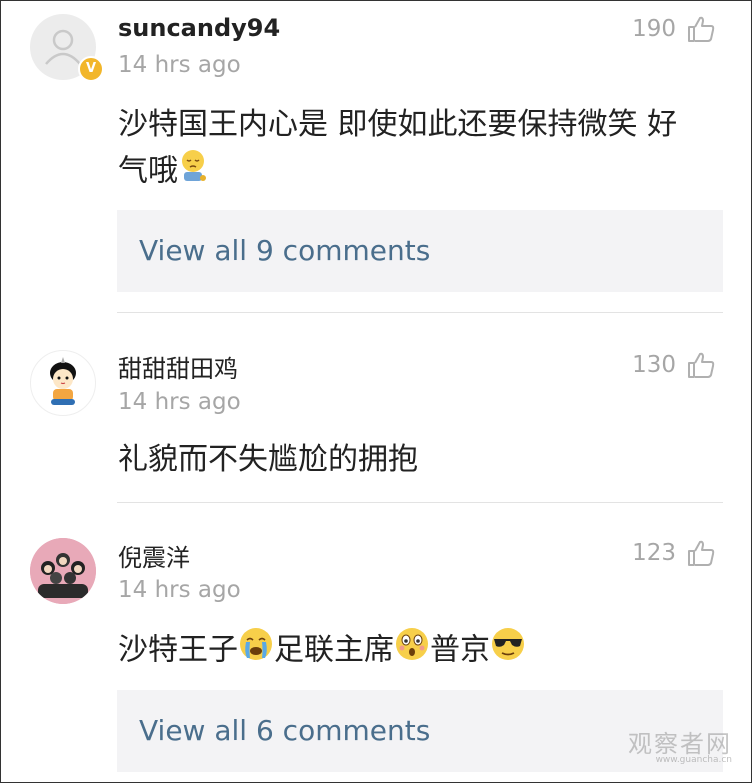 The width and height of the screenshot is (752, 783). I want to click on username: 倪震洋, so click(154, 555).